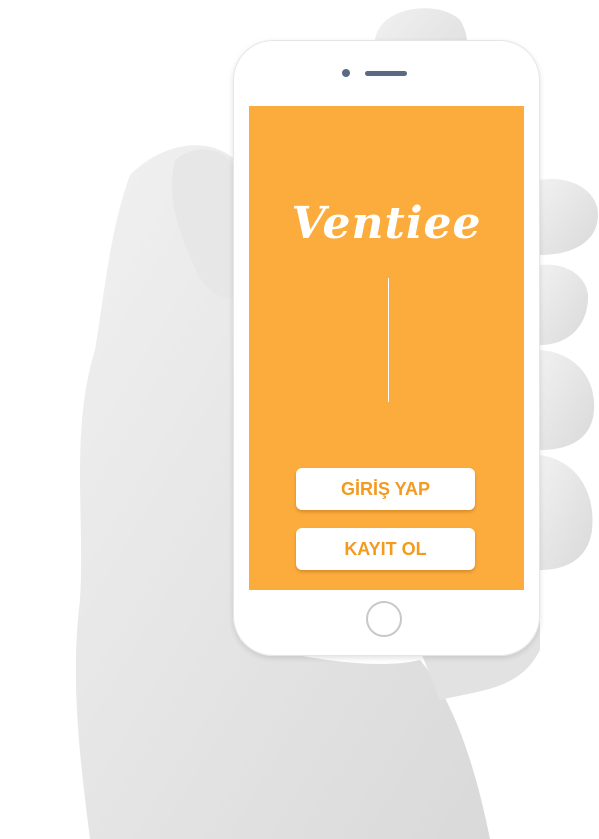 This screenshot has width=599, height=839. Describe the element at coordinates (386, 73) in the screenshot. I see `speaker-grille` at that location.